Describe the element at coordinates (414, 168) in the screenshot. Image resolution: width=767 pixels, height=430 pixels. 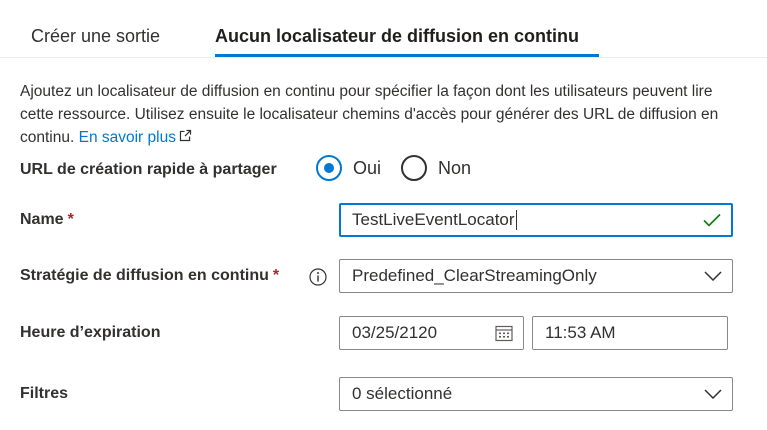
I see `radio-non-button` at that location.